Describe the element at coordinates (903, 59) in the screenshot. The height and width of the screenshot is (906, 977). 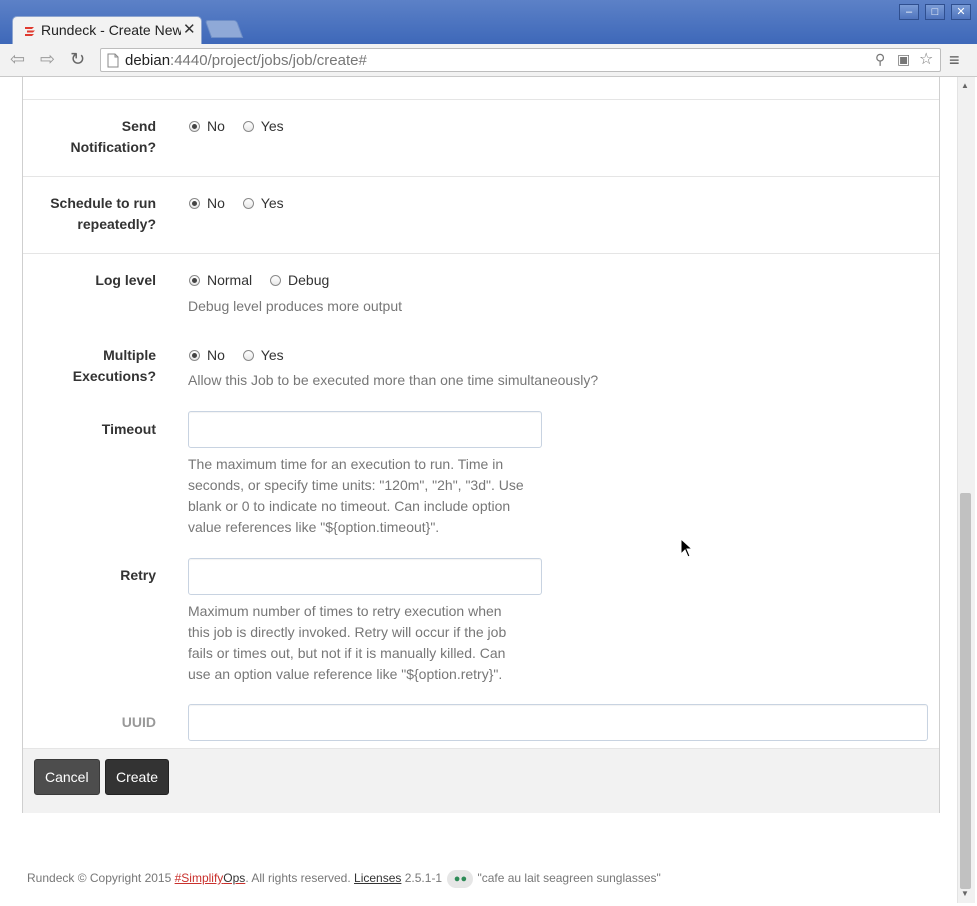
I see `translate-icon: ▣` at that location.